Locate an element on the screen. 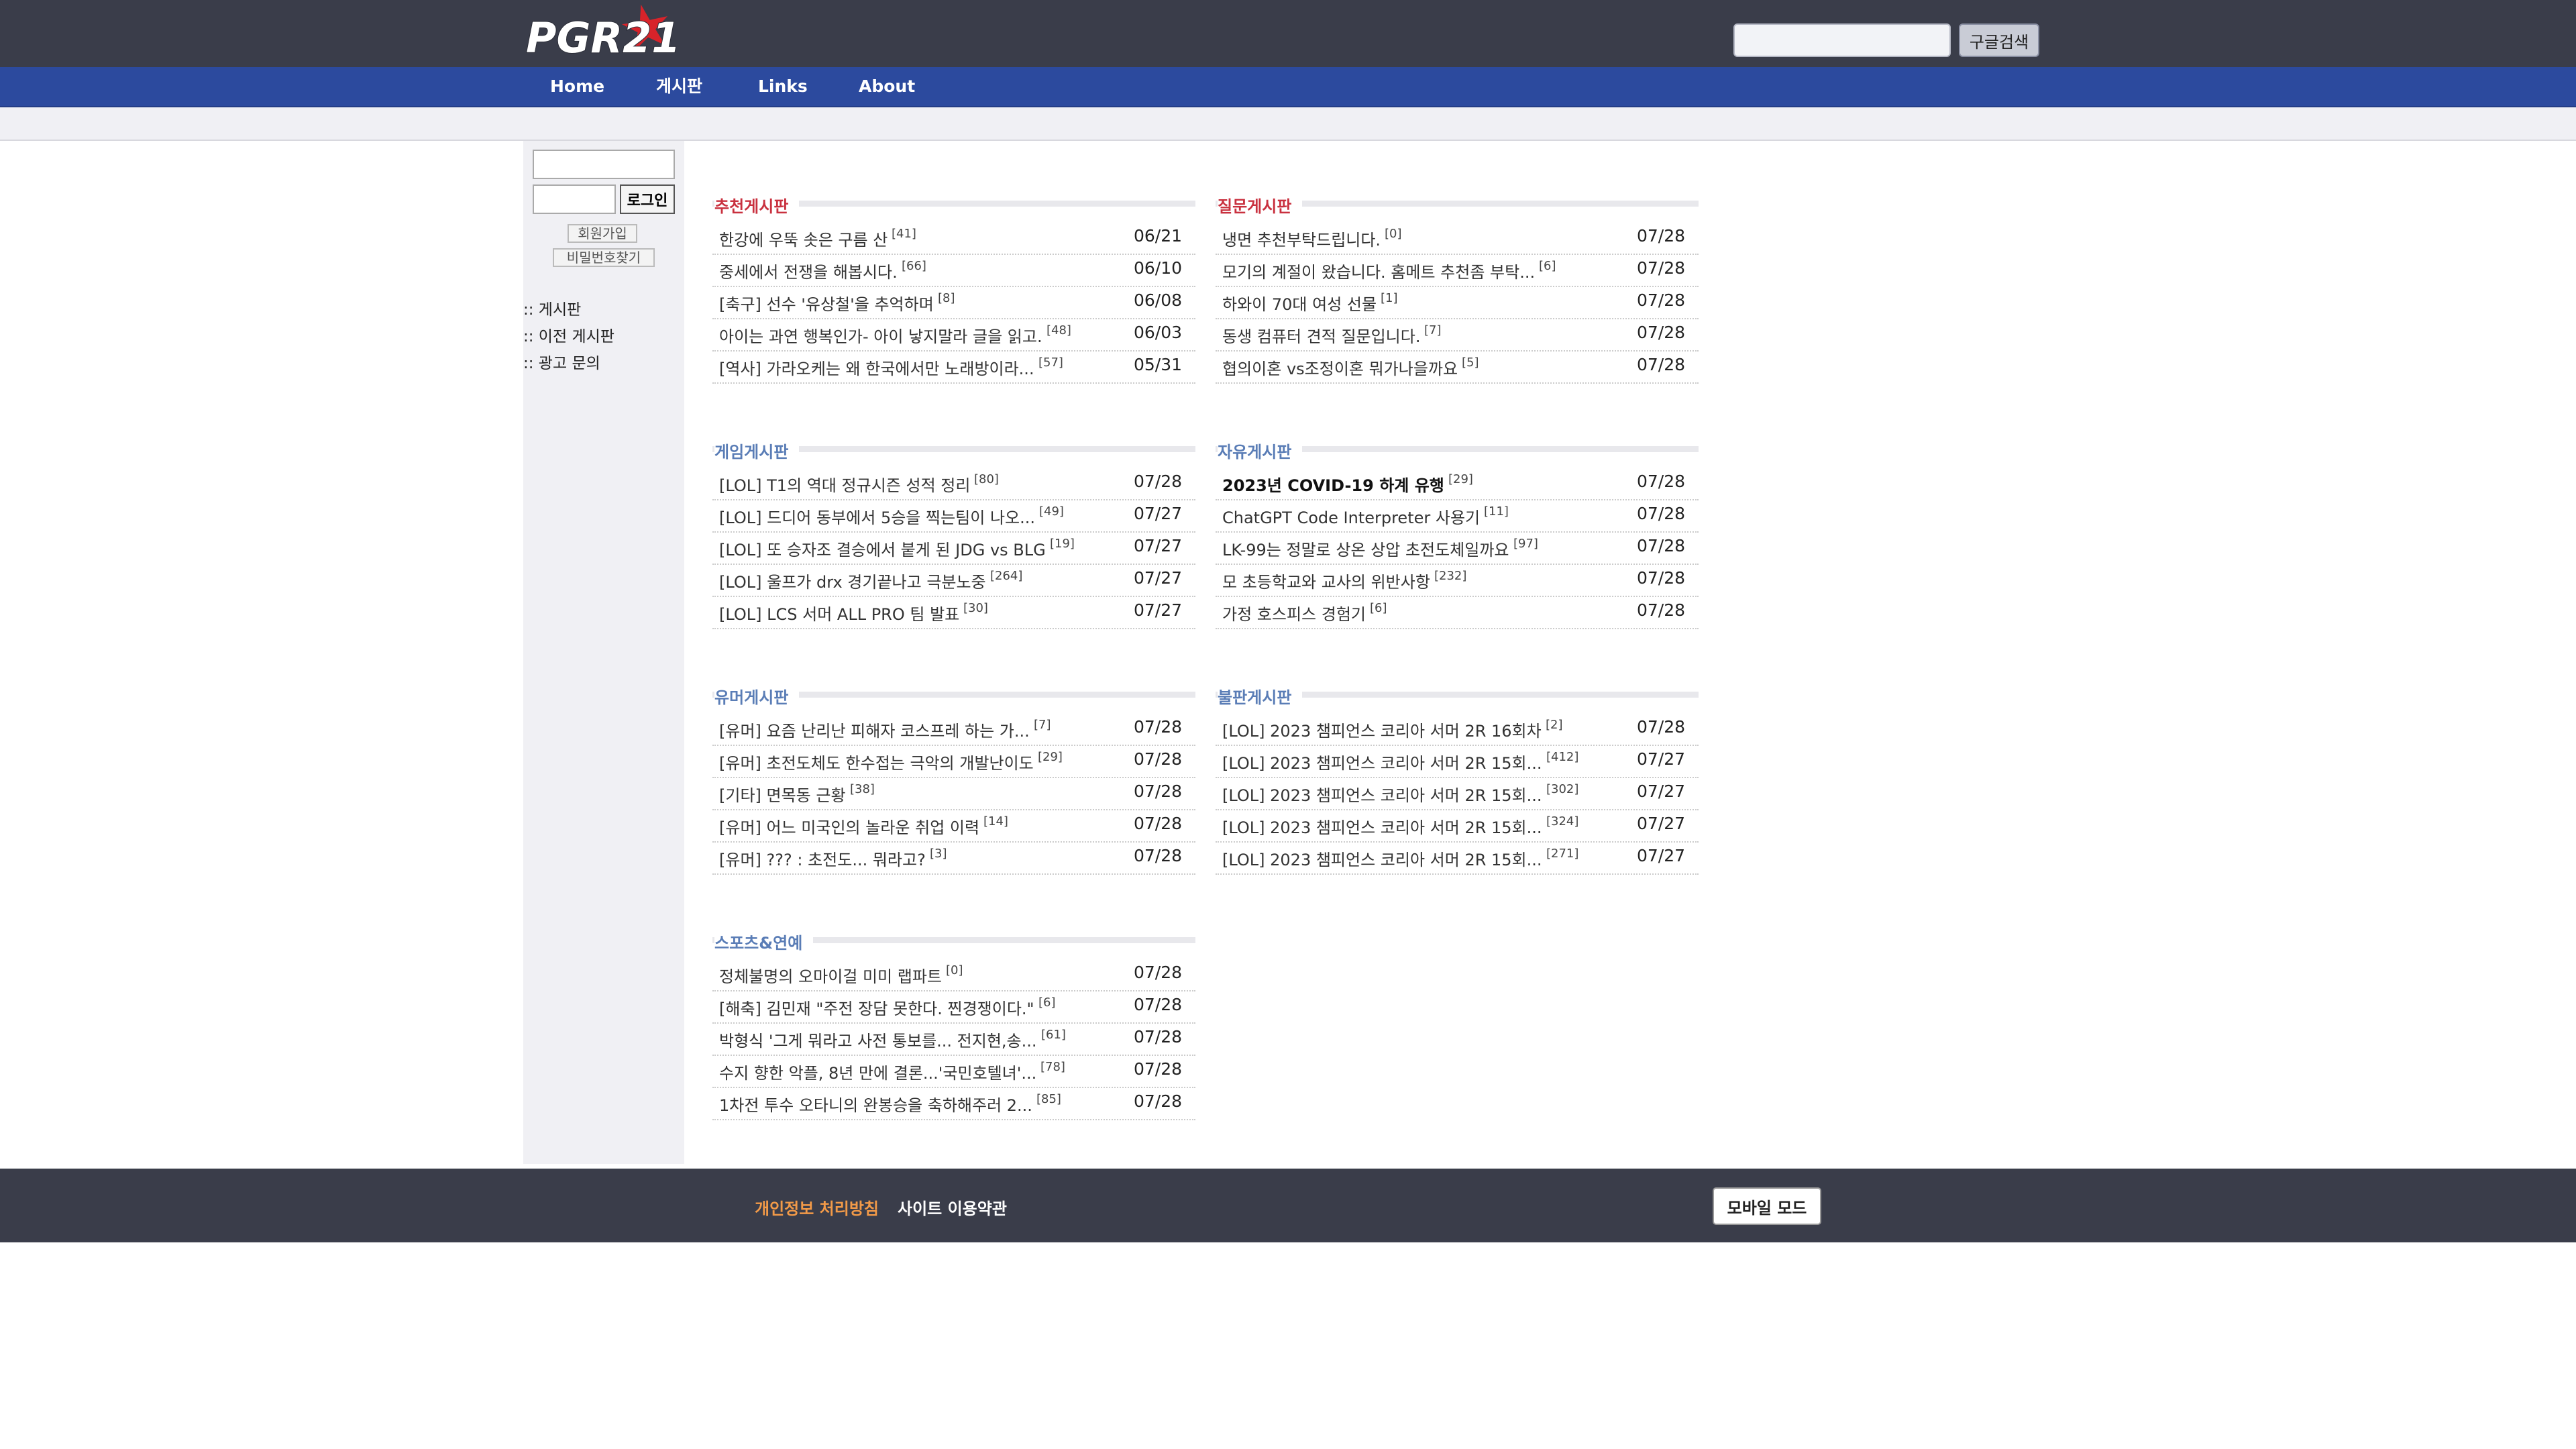  post-row: 1차전 투수 오타니의 완봉승을 축하해주러 2... [85] 07/28 is located at coordinates (953, 1104).